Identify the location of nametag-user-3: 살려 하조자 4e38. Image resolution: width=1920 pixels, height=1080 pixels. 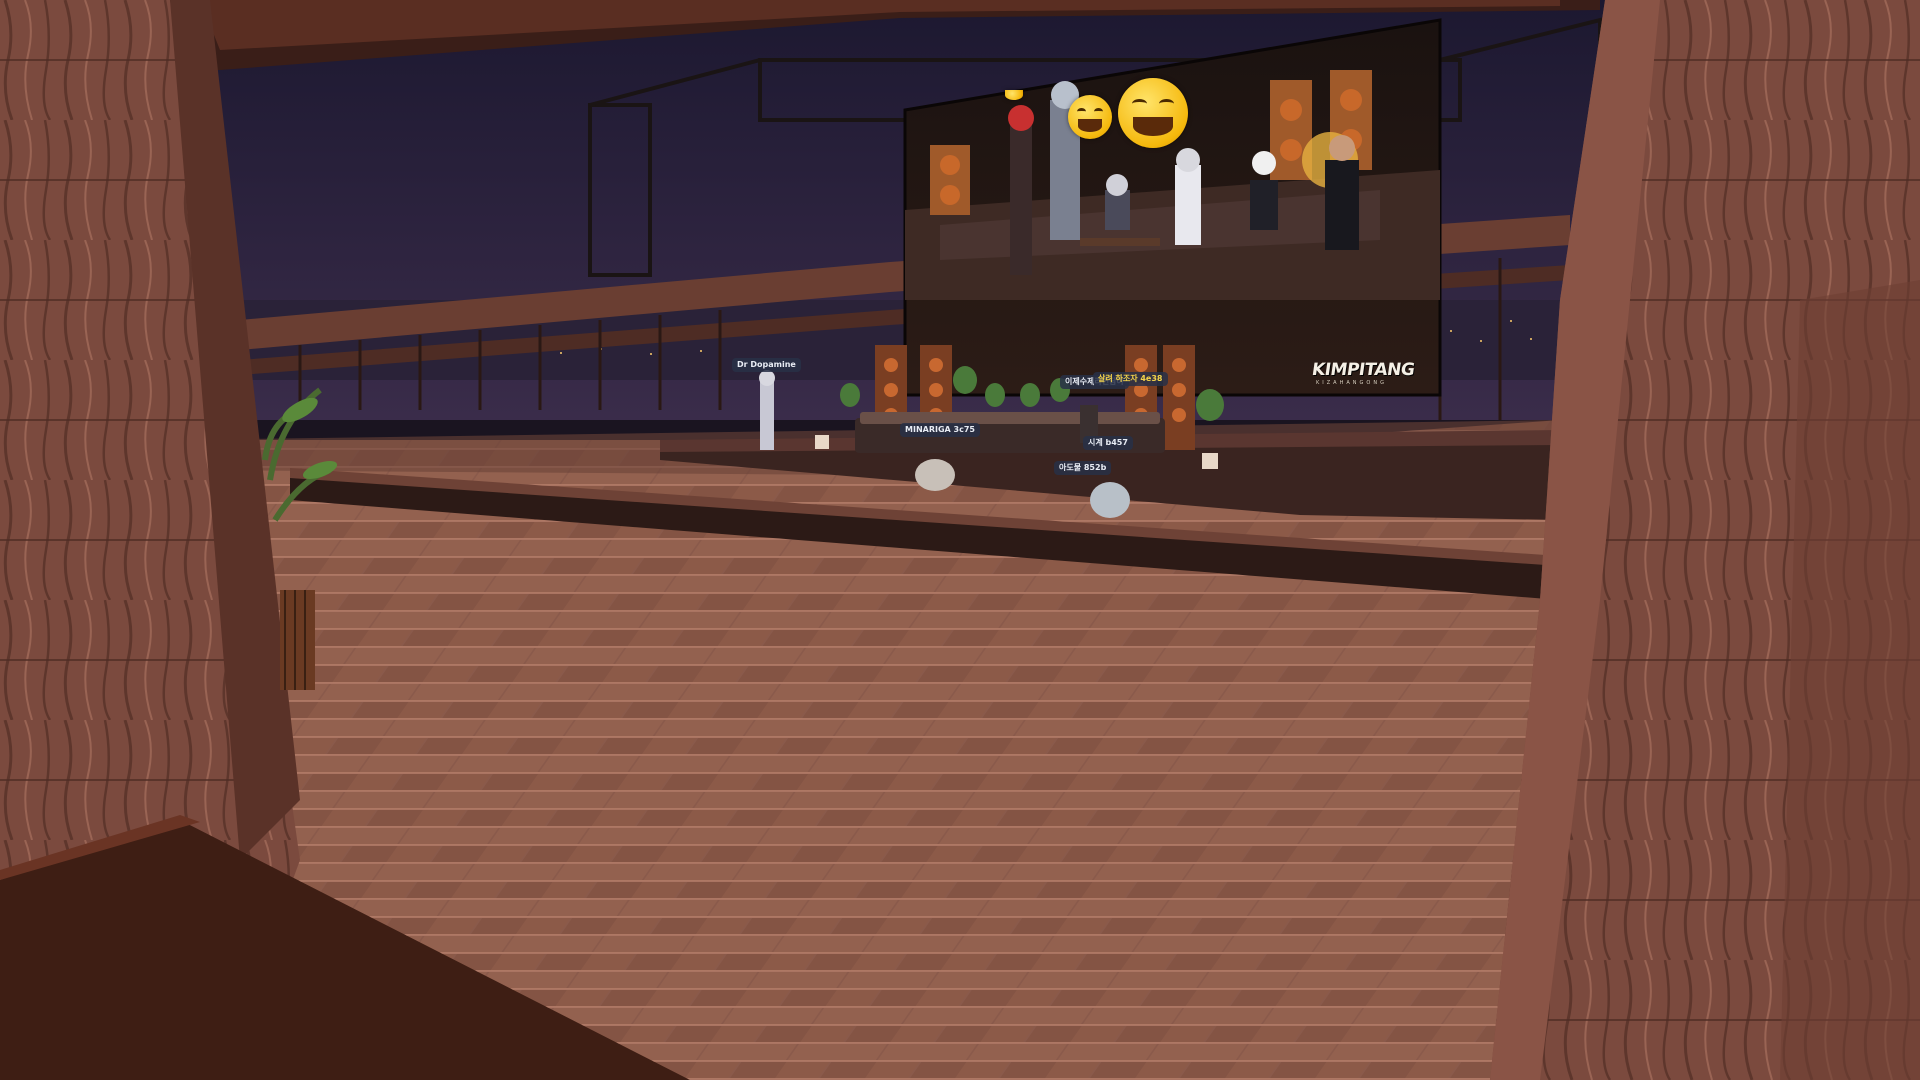
(1130, 379).